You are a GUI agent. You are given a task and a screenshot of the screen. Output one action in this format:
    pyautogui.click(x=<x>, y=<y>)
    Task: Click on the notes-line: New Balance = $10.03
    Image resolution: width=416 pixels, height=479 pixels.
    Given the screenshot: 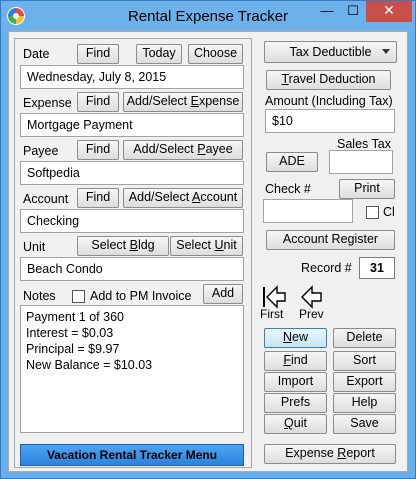 What is the action you would take?
    pyautogui.click(x=89, y=365)
    